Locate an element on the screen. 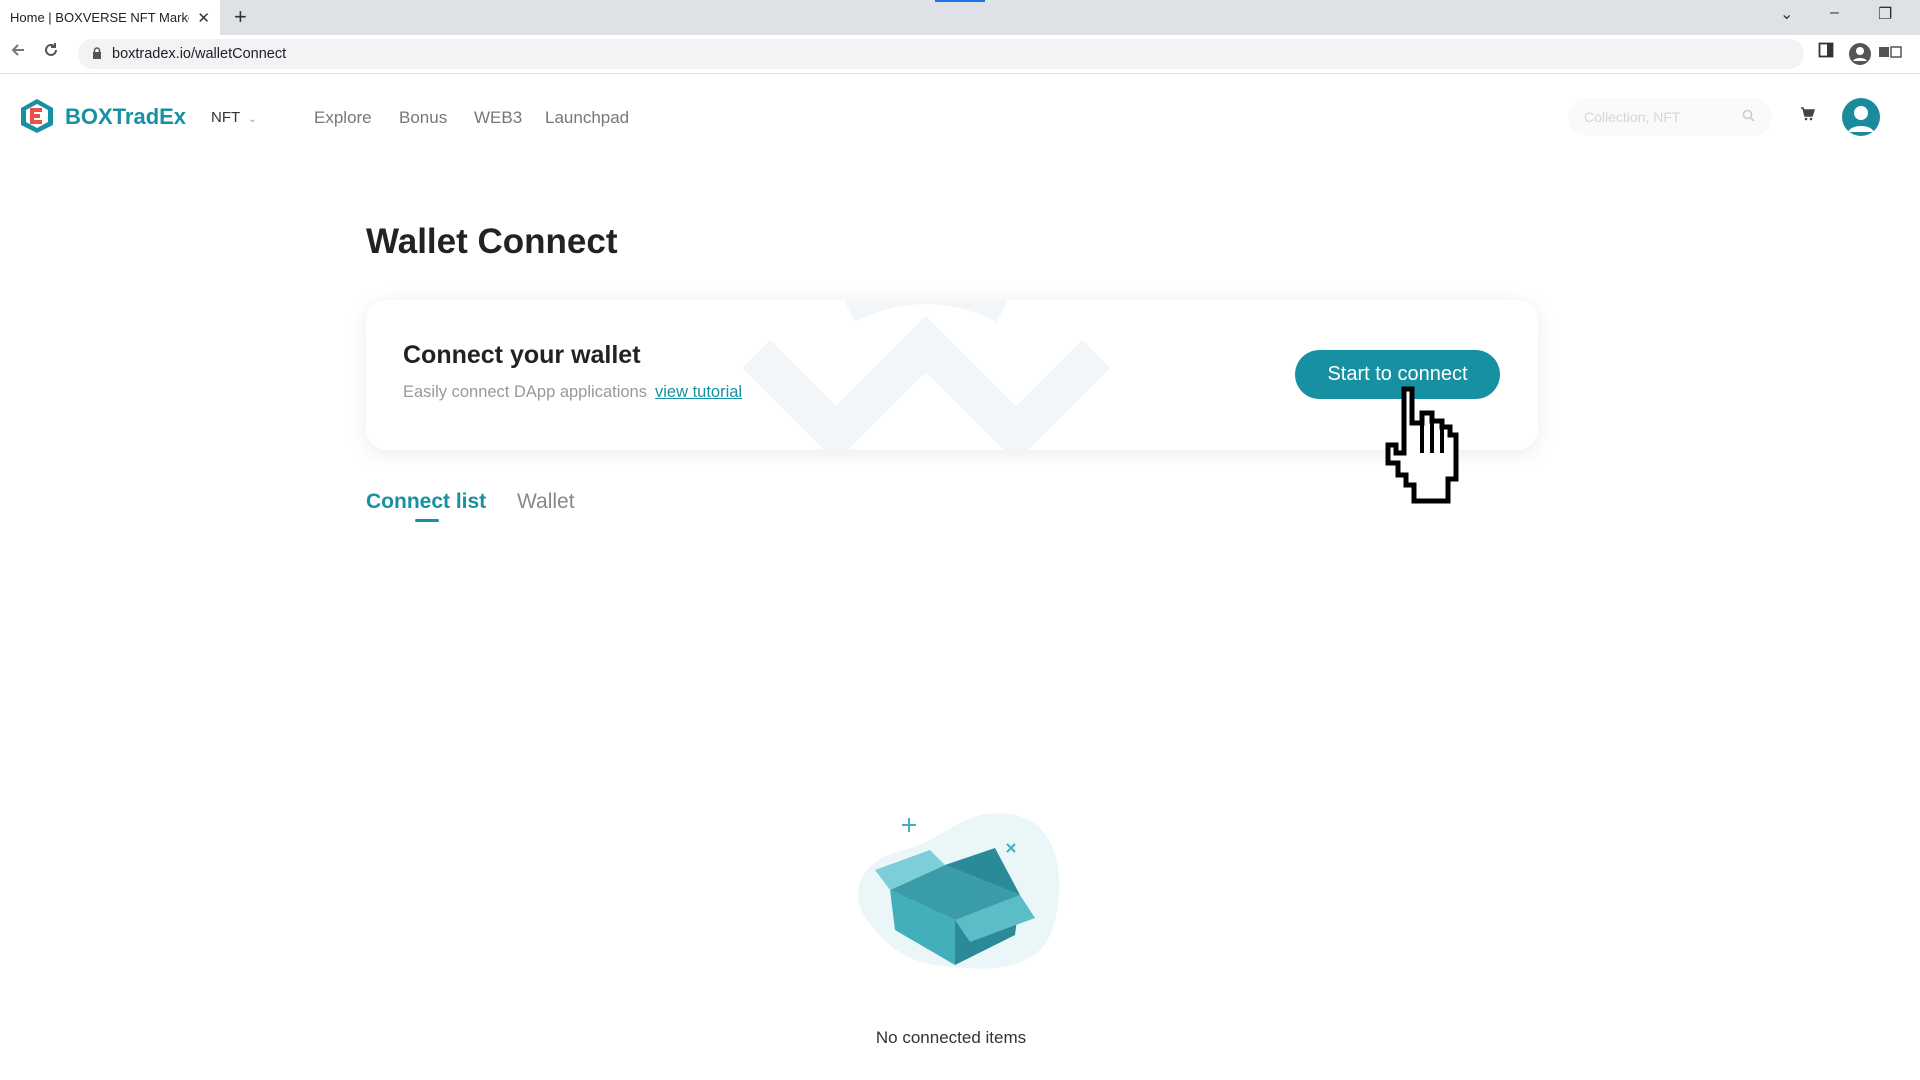  address-bar: boxtradex.io/walletConnect is located at coordinates (941, 54).